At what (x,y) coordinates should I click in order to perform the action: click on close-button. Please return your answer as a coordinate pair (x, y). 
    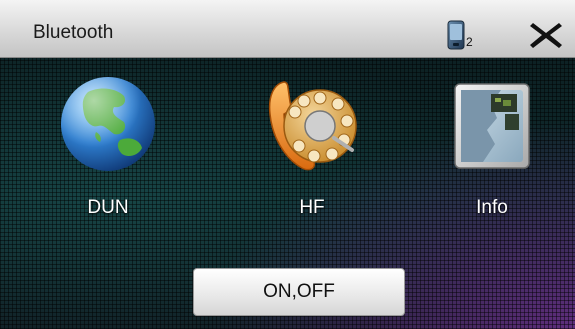
    Looking at the image, I should click on (546, 35).